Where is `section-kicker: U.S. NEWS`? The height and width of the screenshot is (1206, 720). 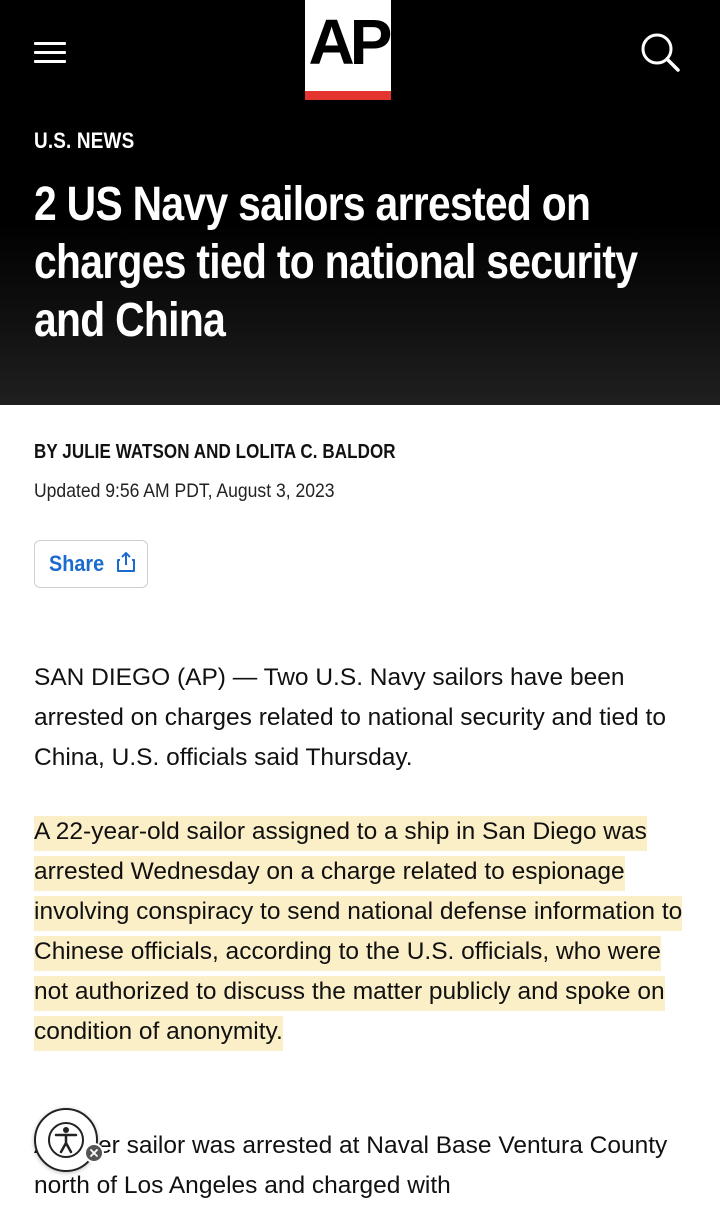
section-kicker: U.S. NEWS is located at coordinates (84, 141).